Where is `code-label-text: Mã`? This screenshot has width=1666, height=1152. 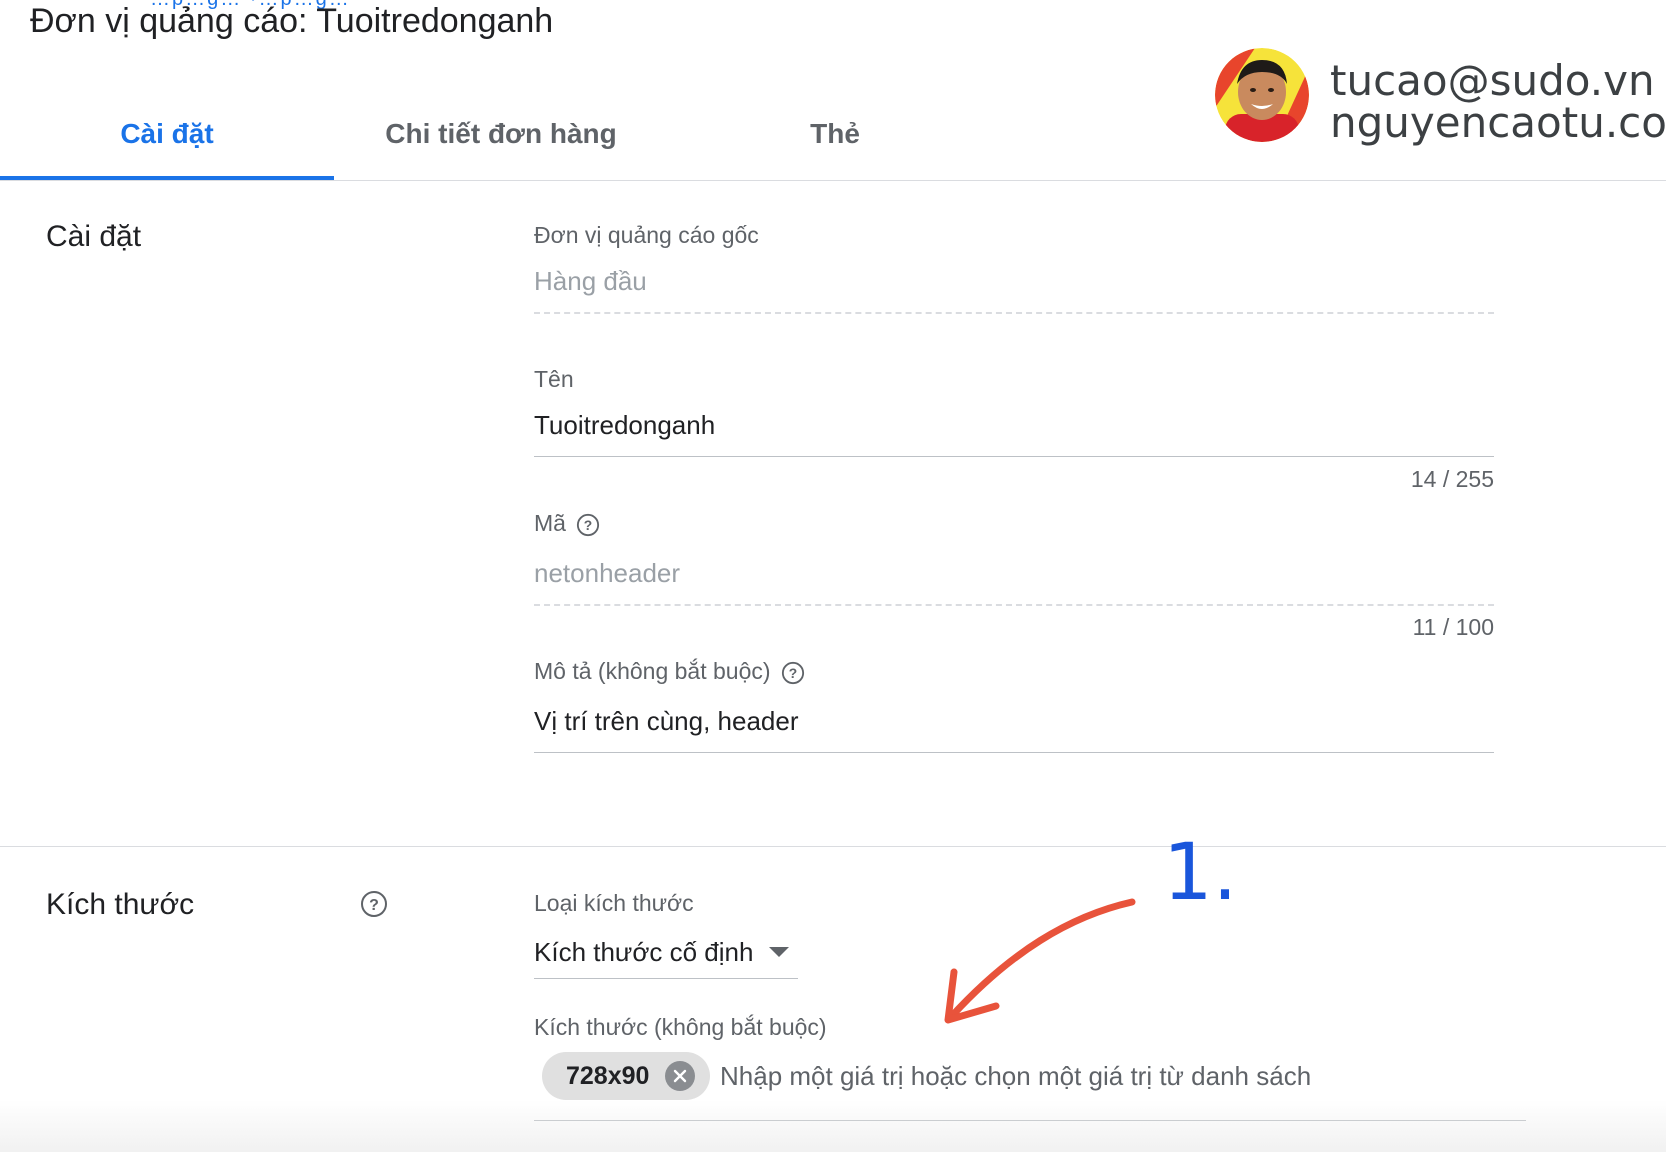
code-label-text: Mã is located at coordinates (550, 523).